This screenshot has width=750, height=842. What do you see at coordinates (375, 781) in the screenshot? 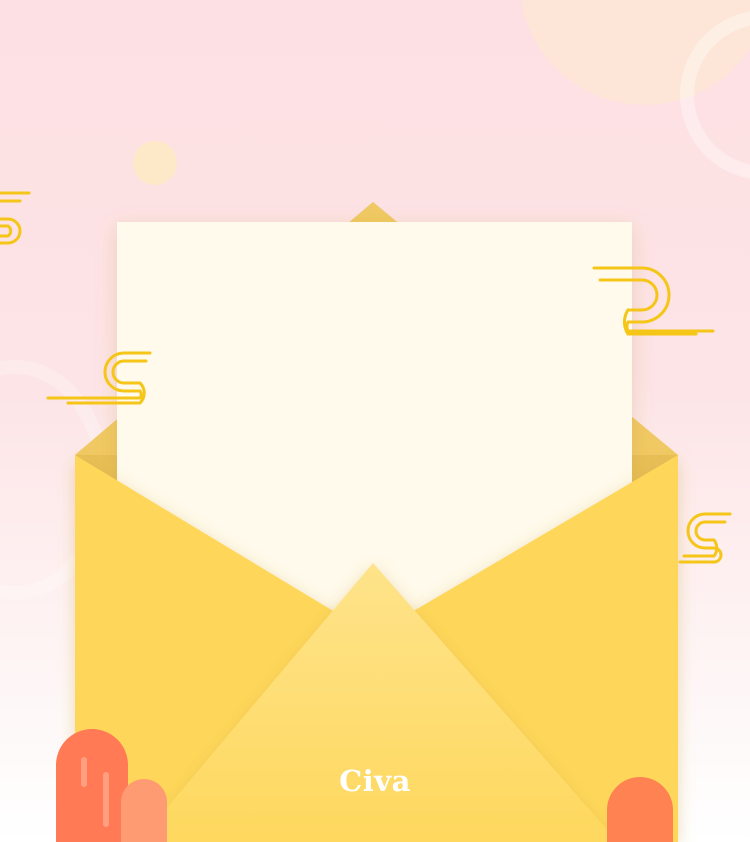
I see `brand-logo: Civa` at bounding box center [375, 781].